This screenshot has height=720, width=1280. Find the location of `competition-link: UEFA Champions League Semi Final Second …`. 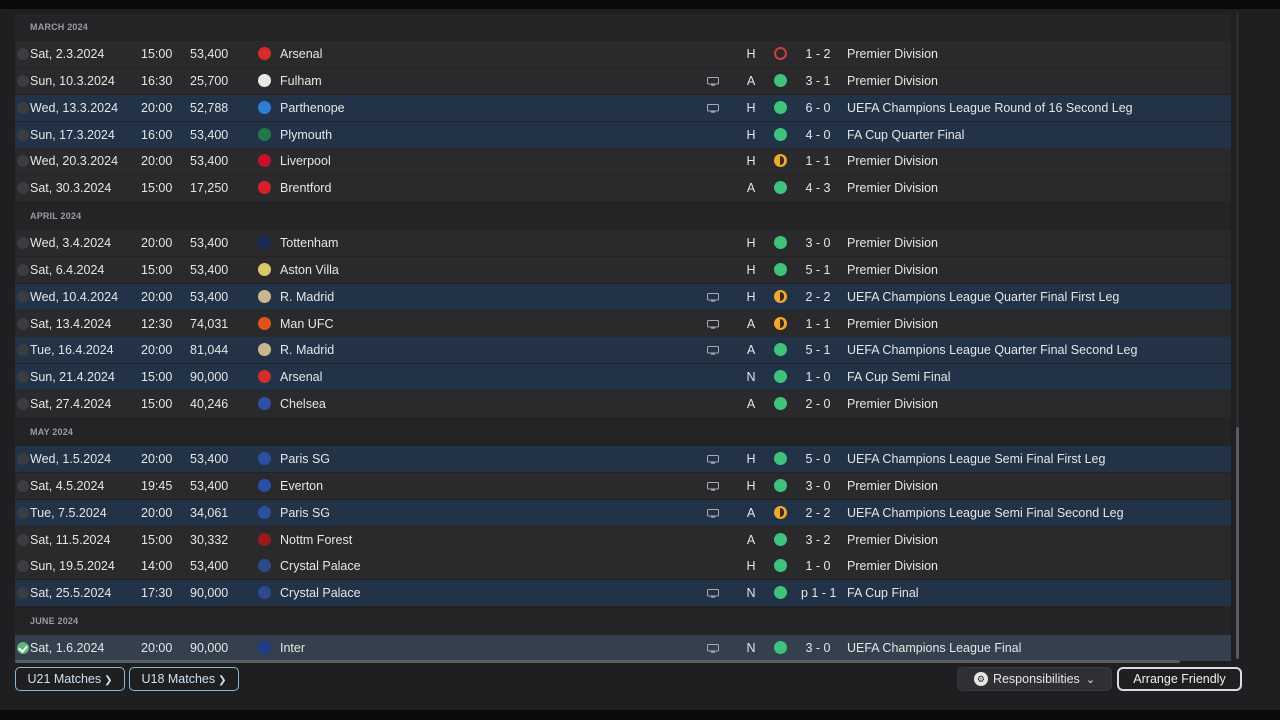

competition-link: UEFA Champions League Semi Final Second … is located at coordinates (985, 513).